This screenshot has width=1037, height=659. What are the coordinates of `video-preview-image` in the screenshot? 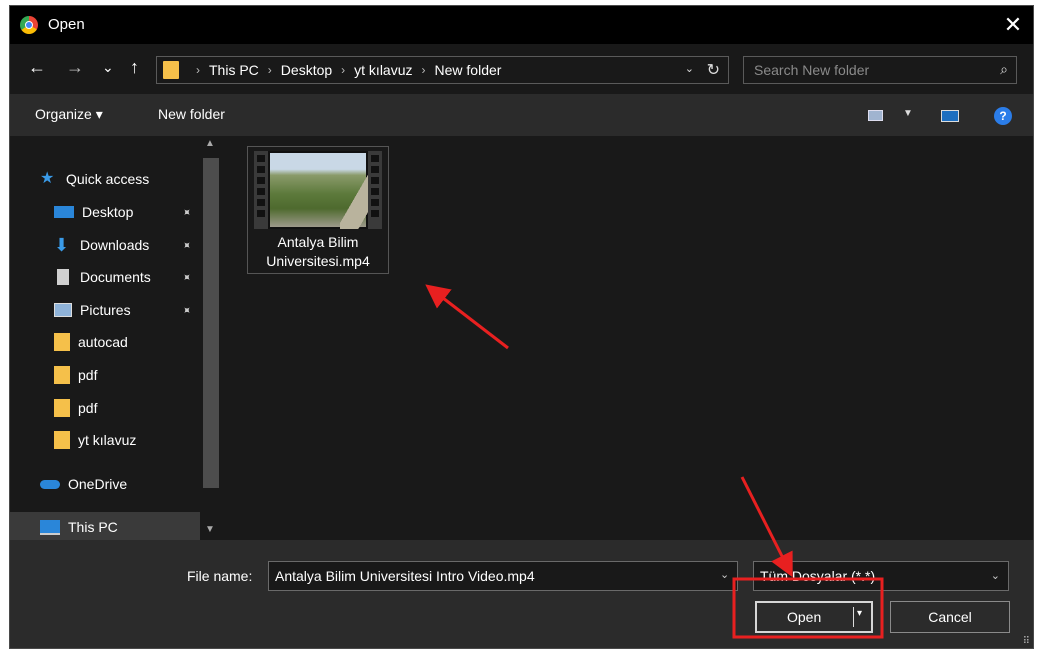 It's located at (325, 191).